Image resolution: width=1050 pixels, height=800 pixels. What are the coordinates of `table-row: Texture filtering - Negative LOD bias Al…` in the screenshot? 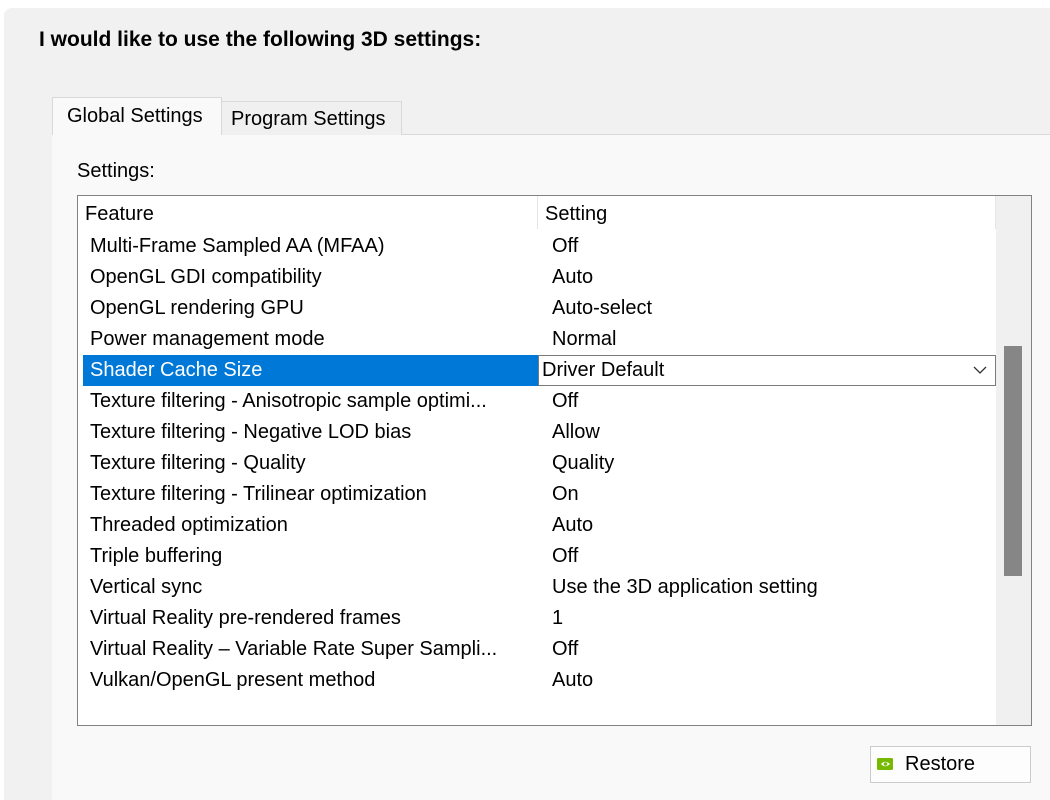 It's located at (539, 432).